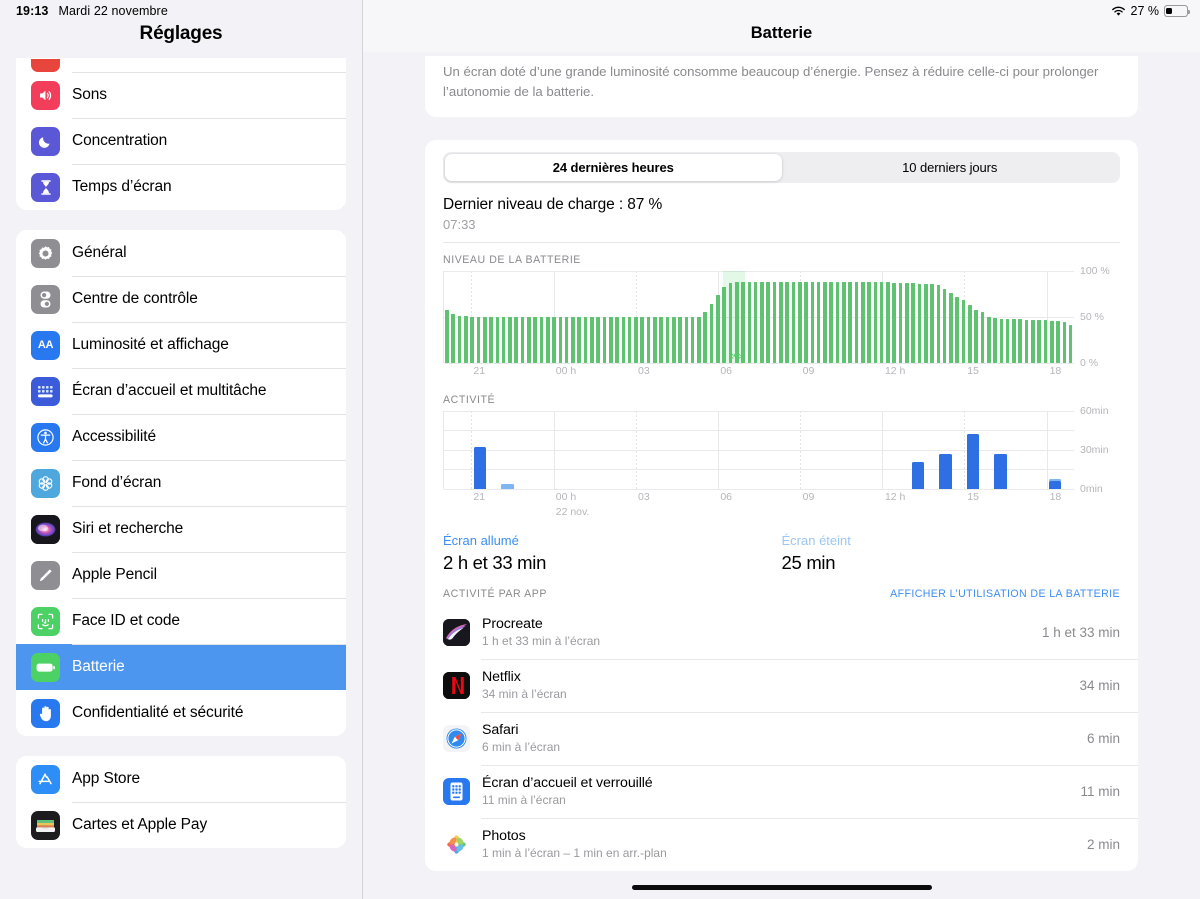 The image size is (1200, 899). What do you see at coordinates (181, 95) in the screenshot?
I see `sidebar-item-sons: Sons` at bounding box center [181, 95].